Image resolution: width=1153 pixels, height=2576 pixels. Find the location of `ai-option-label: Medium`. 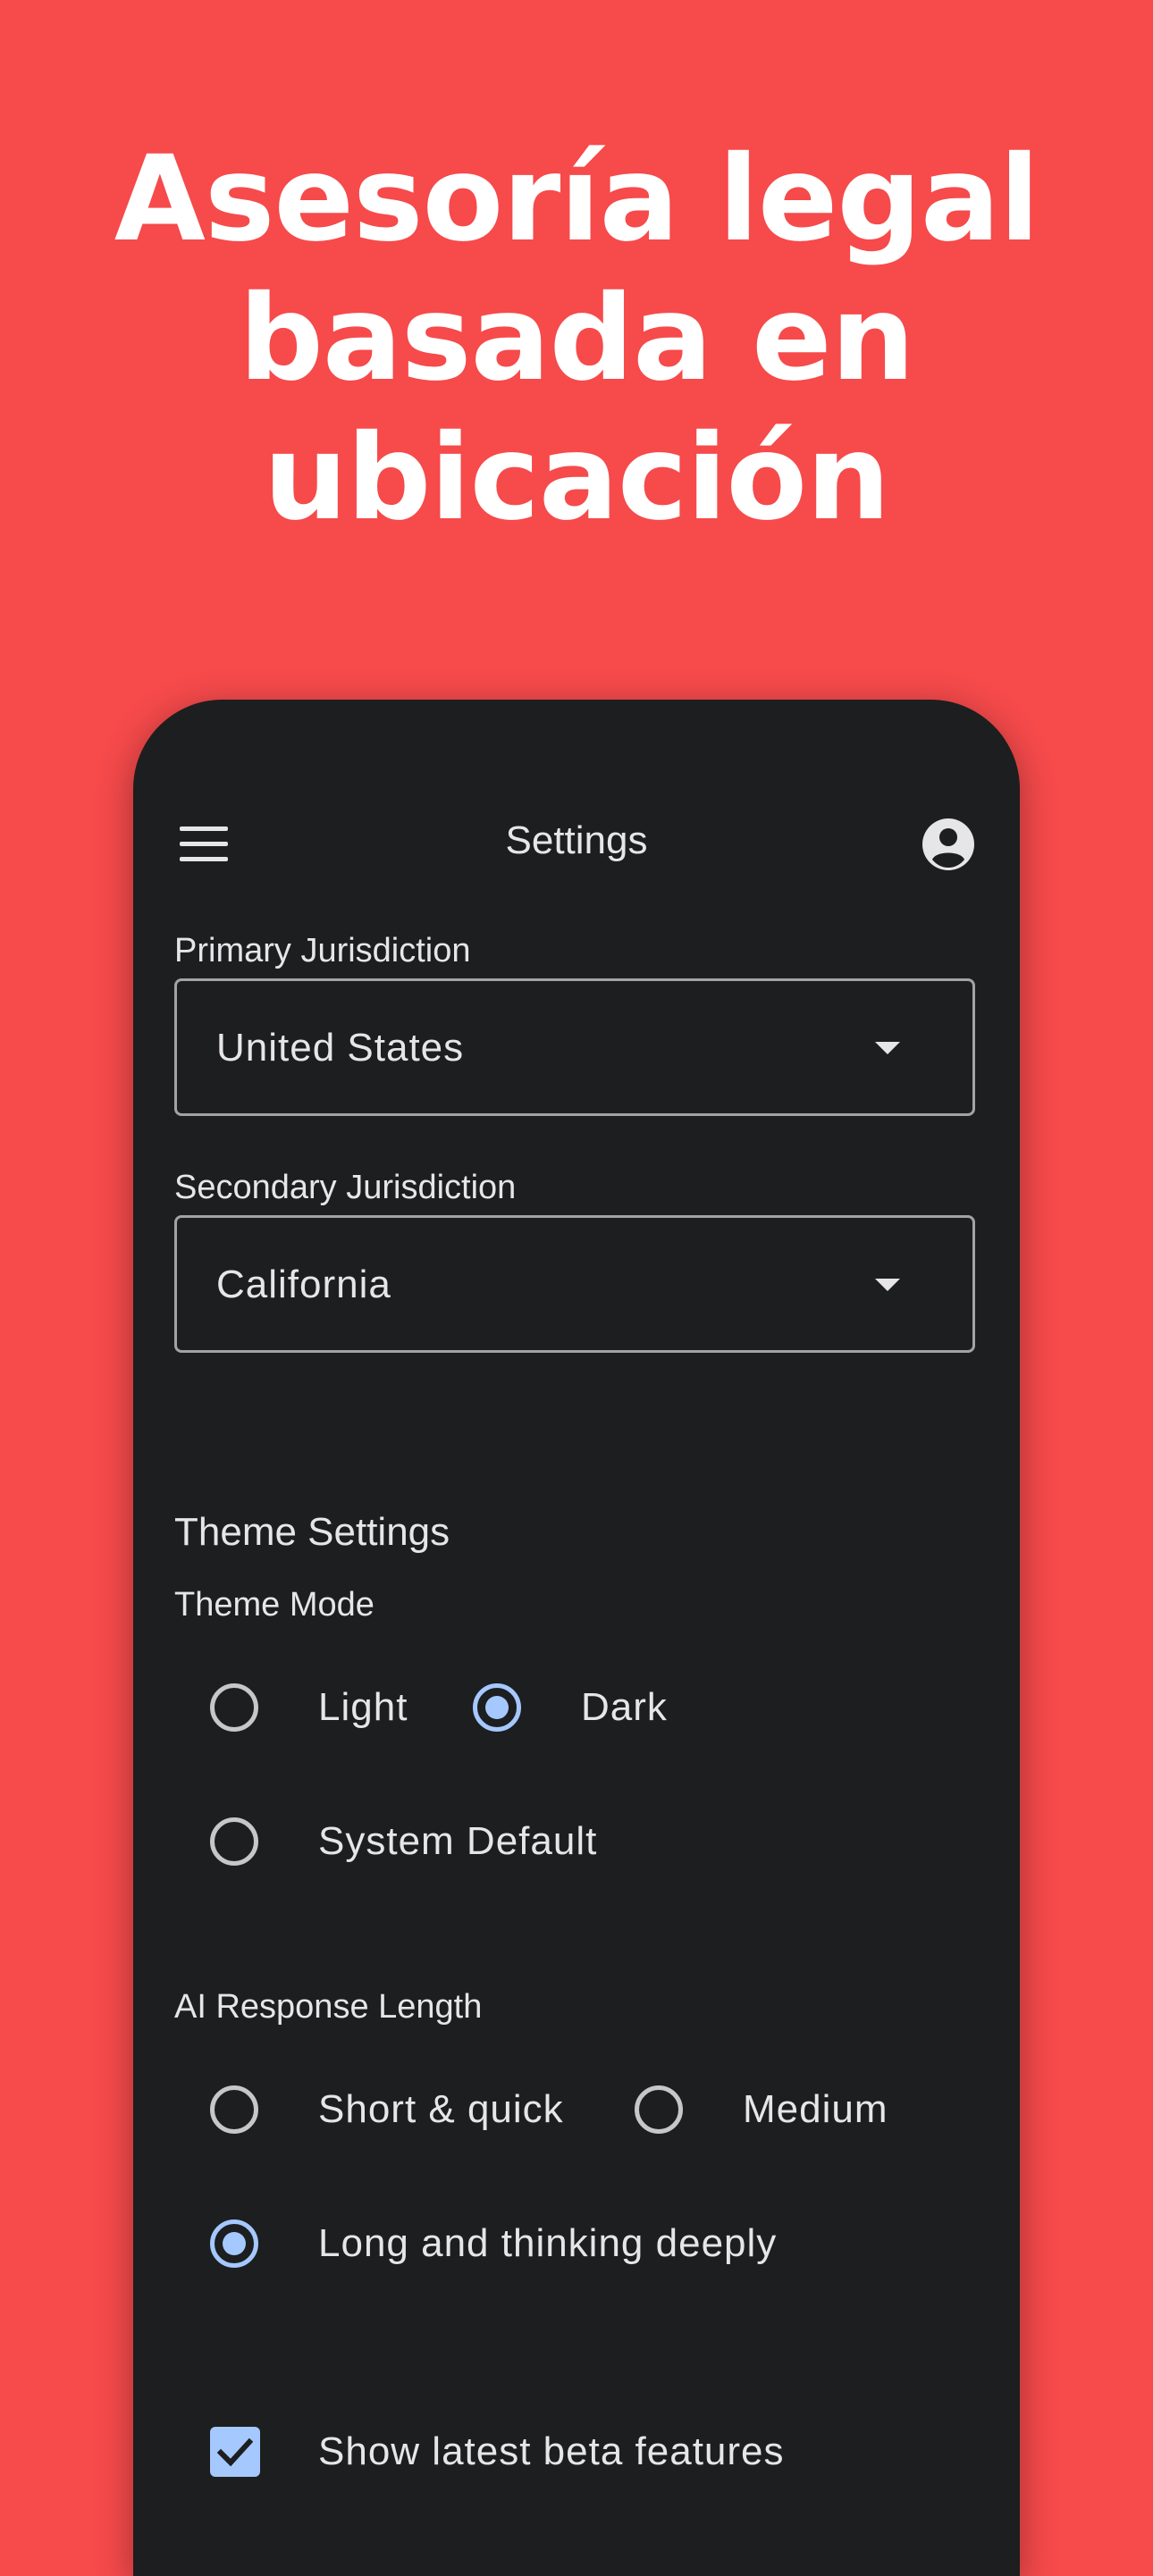

ai-option-label: Medium is located at coordinates (815, 2109).